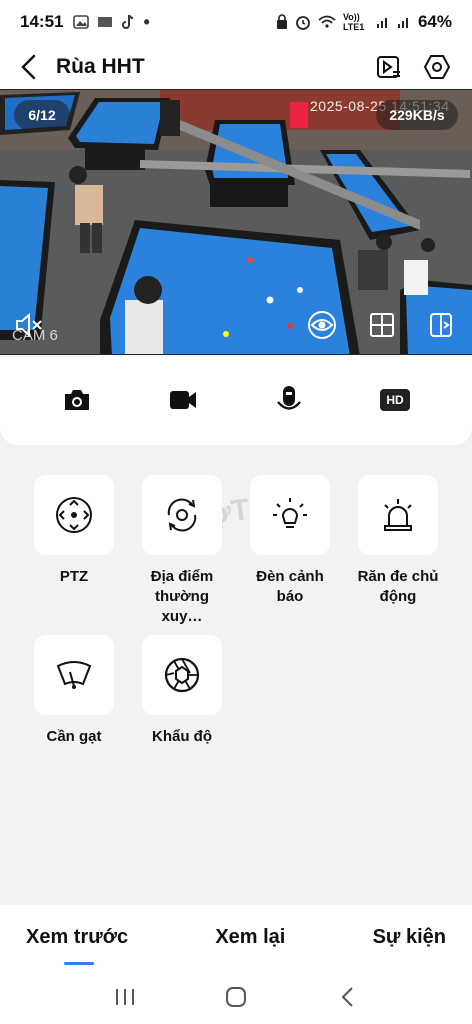 The width and height of the screenshot is (472, 1024). I want to click on microphone-icon, so click(289, 398).